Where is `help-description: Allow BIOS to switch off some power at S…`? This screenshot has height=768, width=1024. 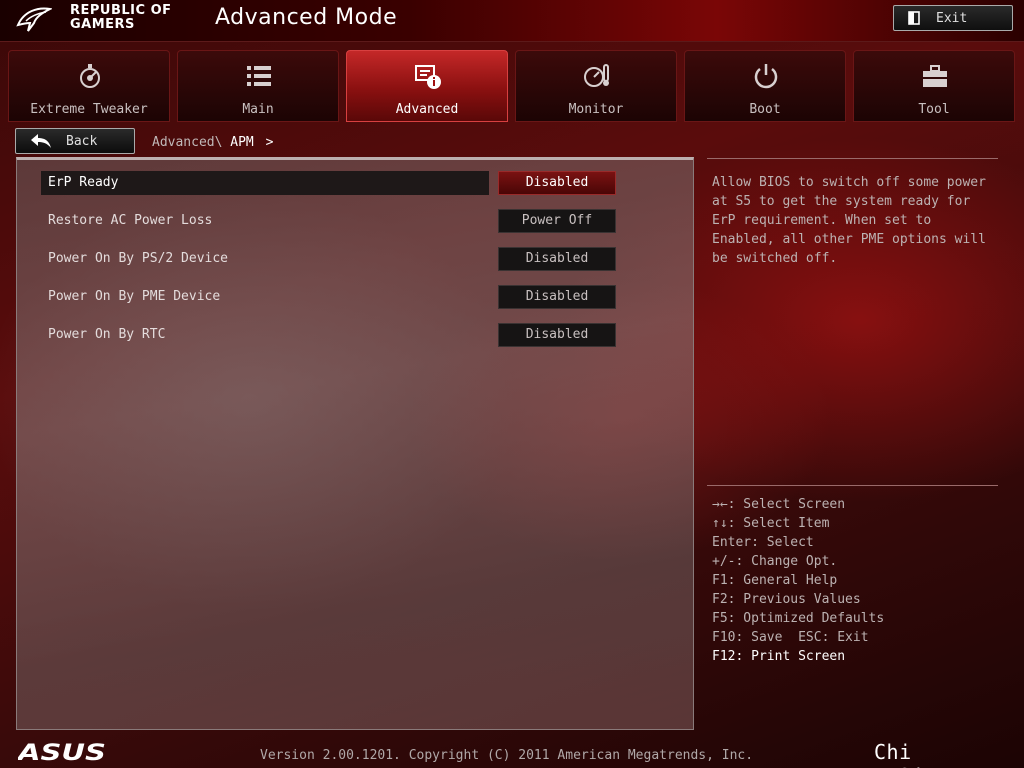
help-description: Allow BIOS to switch off some power at S… is located at coordinates (855, 220).